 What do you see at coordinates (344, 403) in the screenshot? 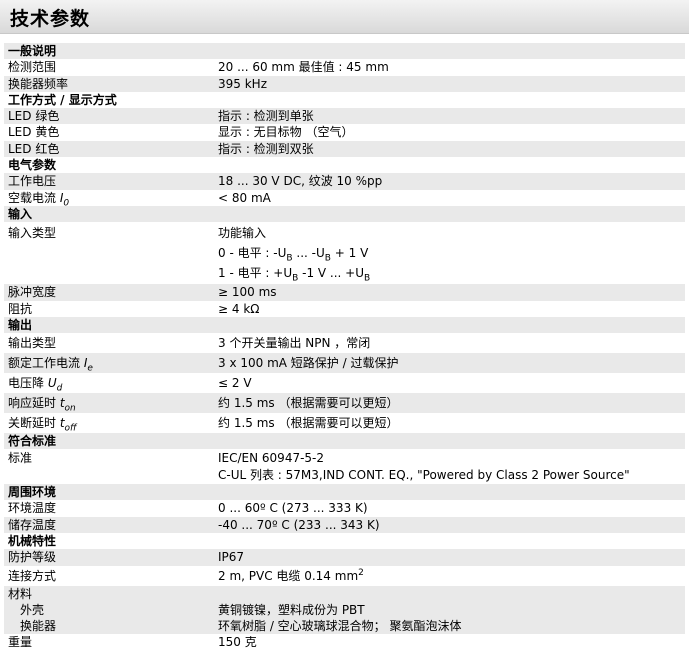
I see `row-switch-on-delay: 响应延时 ton 约 1.5 ms （根据需要可以更短）` at bounding box center [344, 403].